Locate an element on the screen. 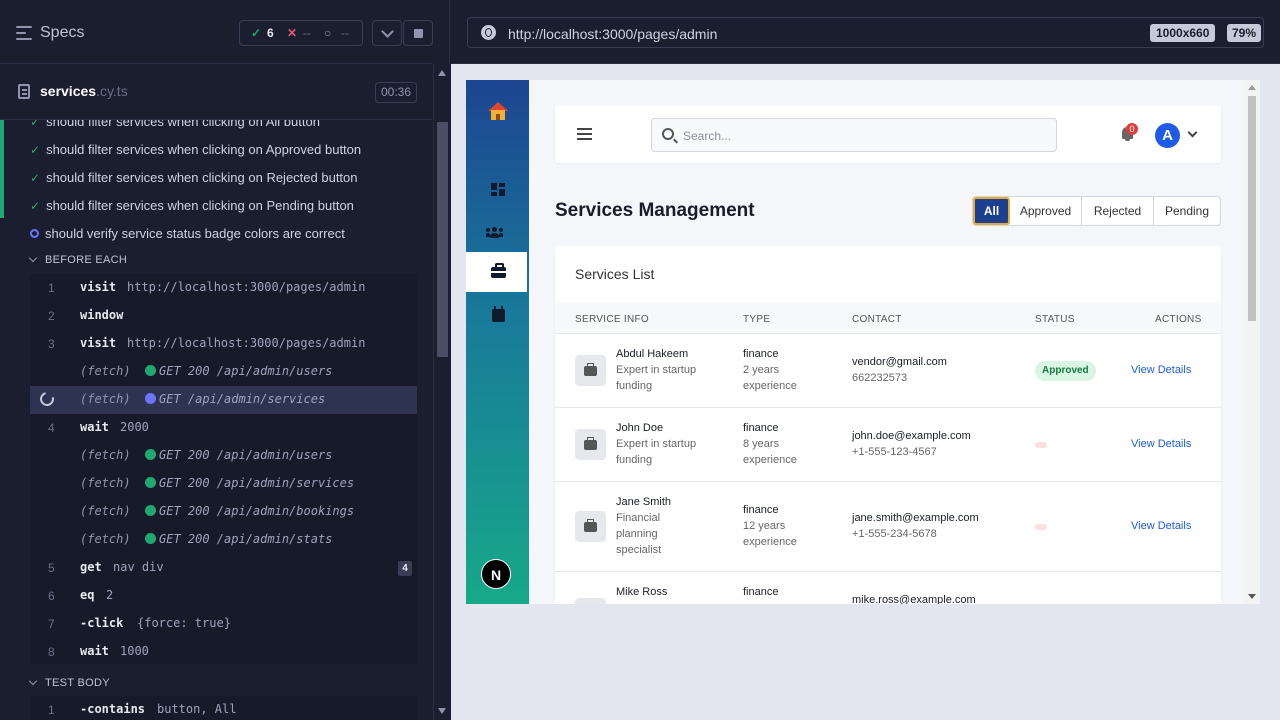 Image resolution: width=1280 pixels, height=720 pixels. sidebar-item-services is located at coordinates (496, 272).